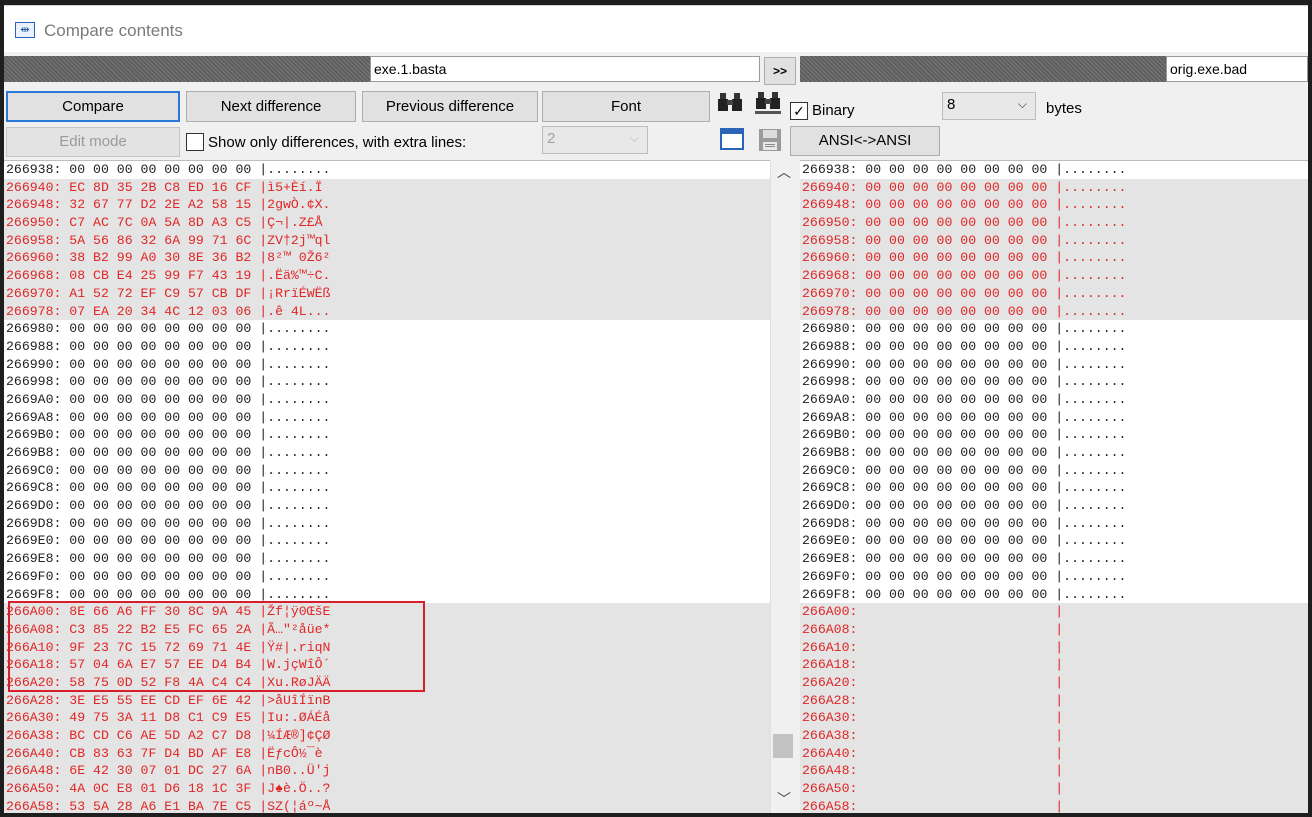  I want to click on hex-row: 266A10: |, so click(1054, 647).